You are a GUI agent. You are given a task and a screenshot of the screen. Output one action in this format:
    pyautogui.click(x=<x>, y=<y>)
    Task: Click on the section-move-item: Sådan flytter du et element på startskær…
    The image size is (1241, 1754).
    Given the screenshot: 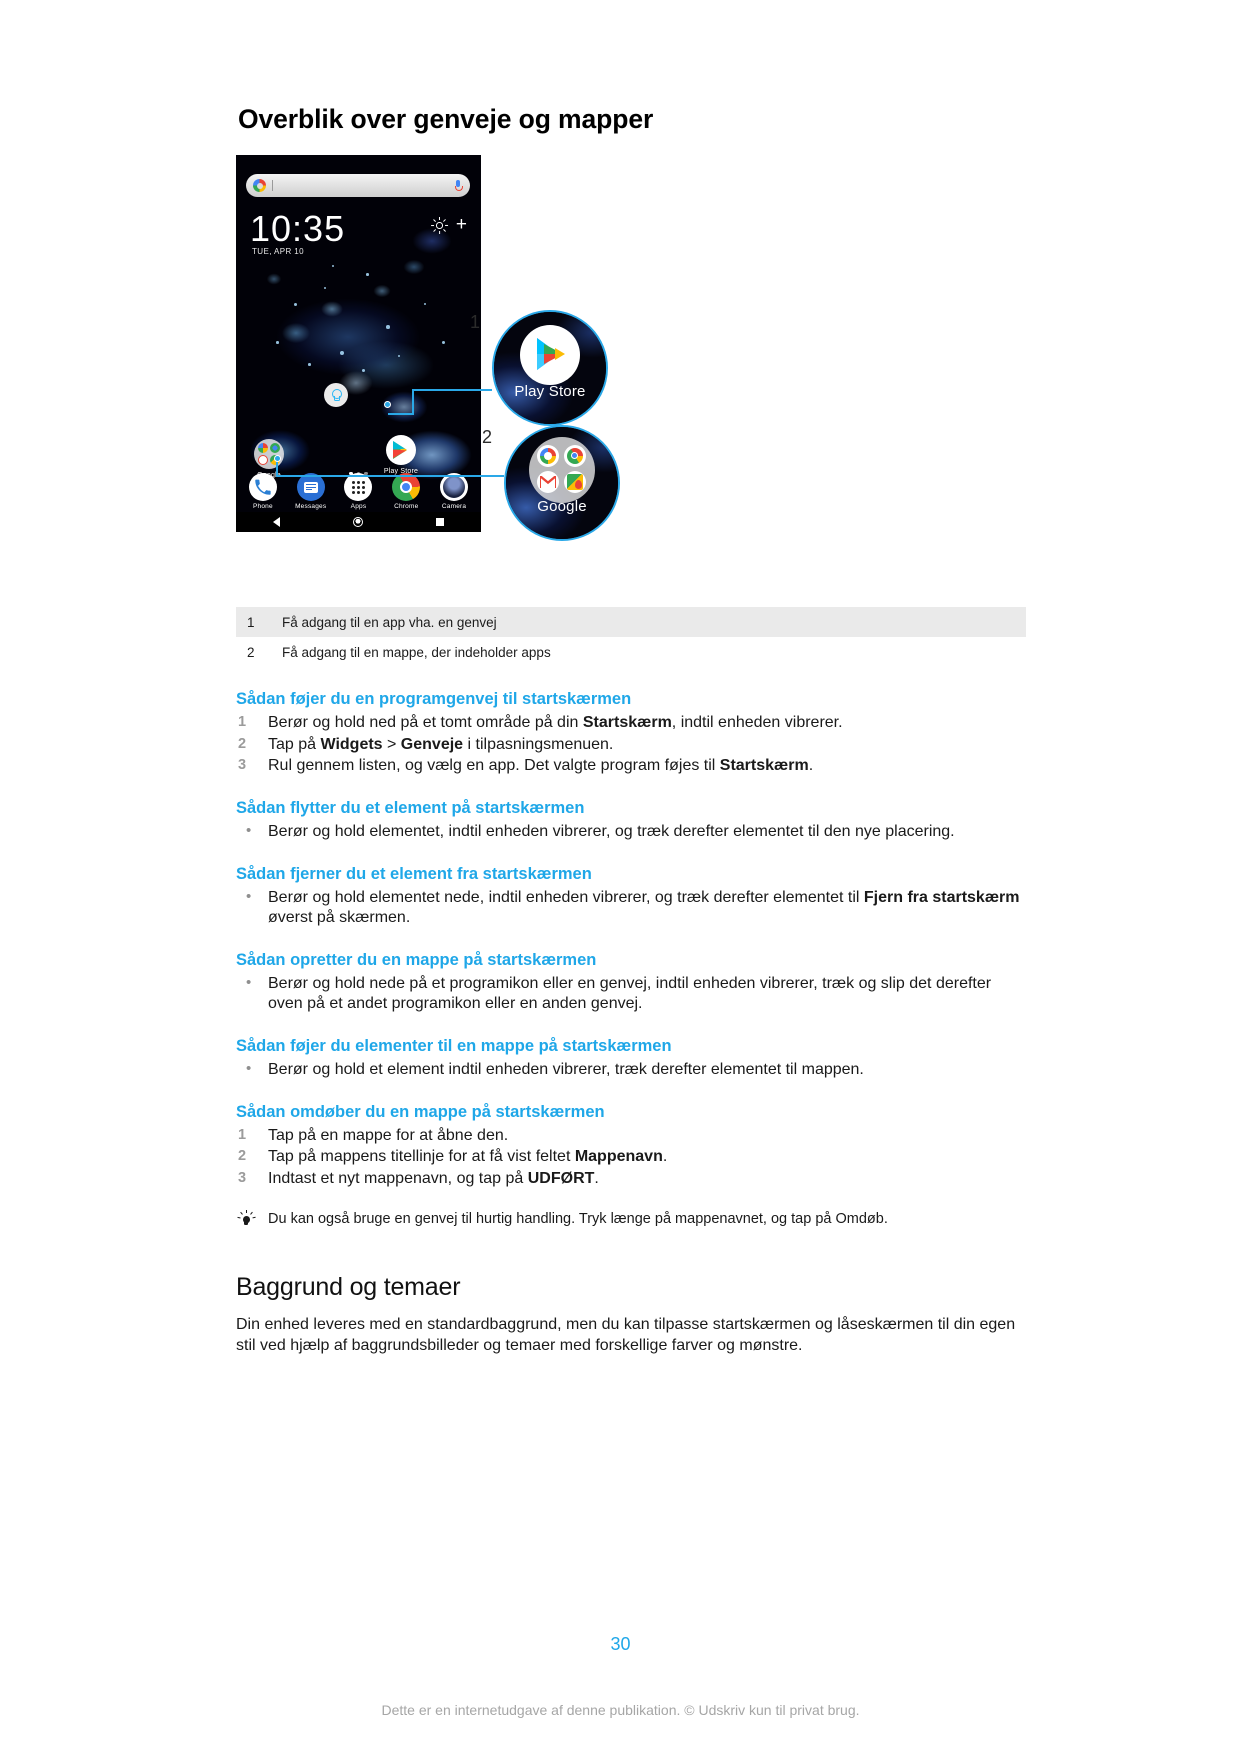 What is the action you would take?
    pyautogui.click(x=631, y=821)
    